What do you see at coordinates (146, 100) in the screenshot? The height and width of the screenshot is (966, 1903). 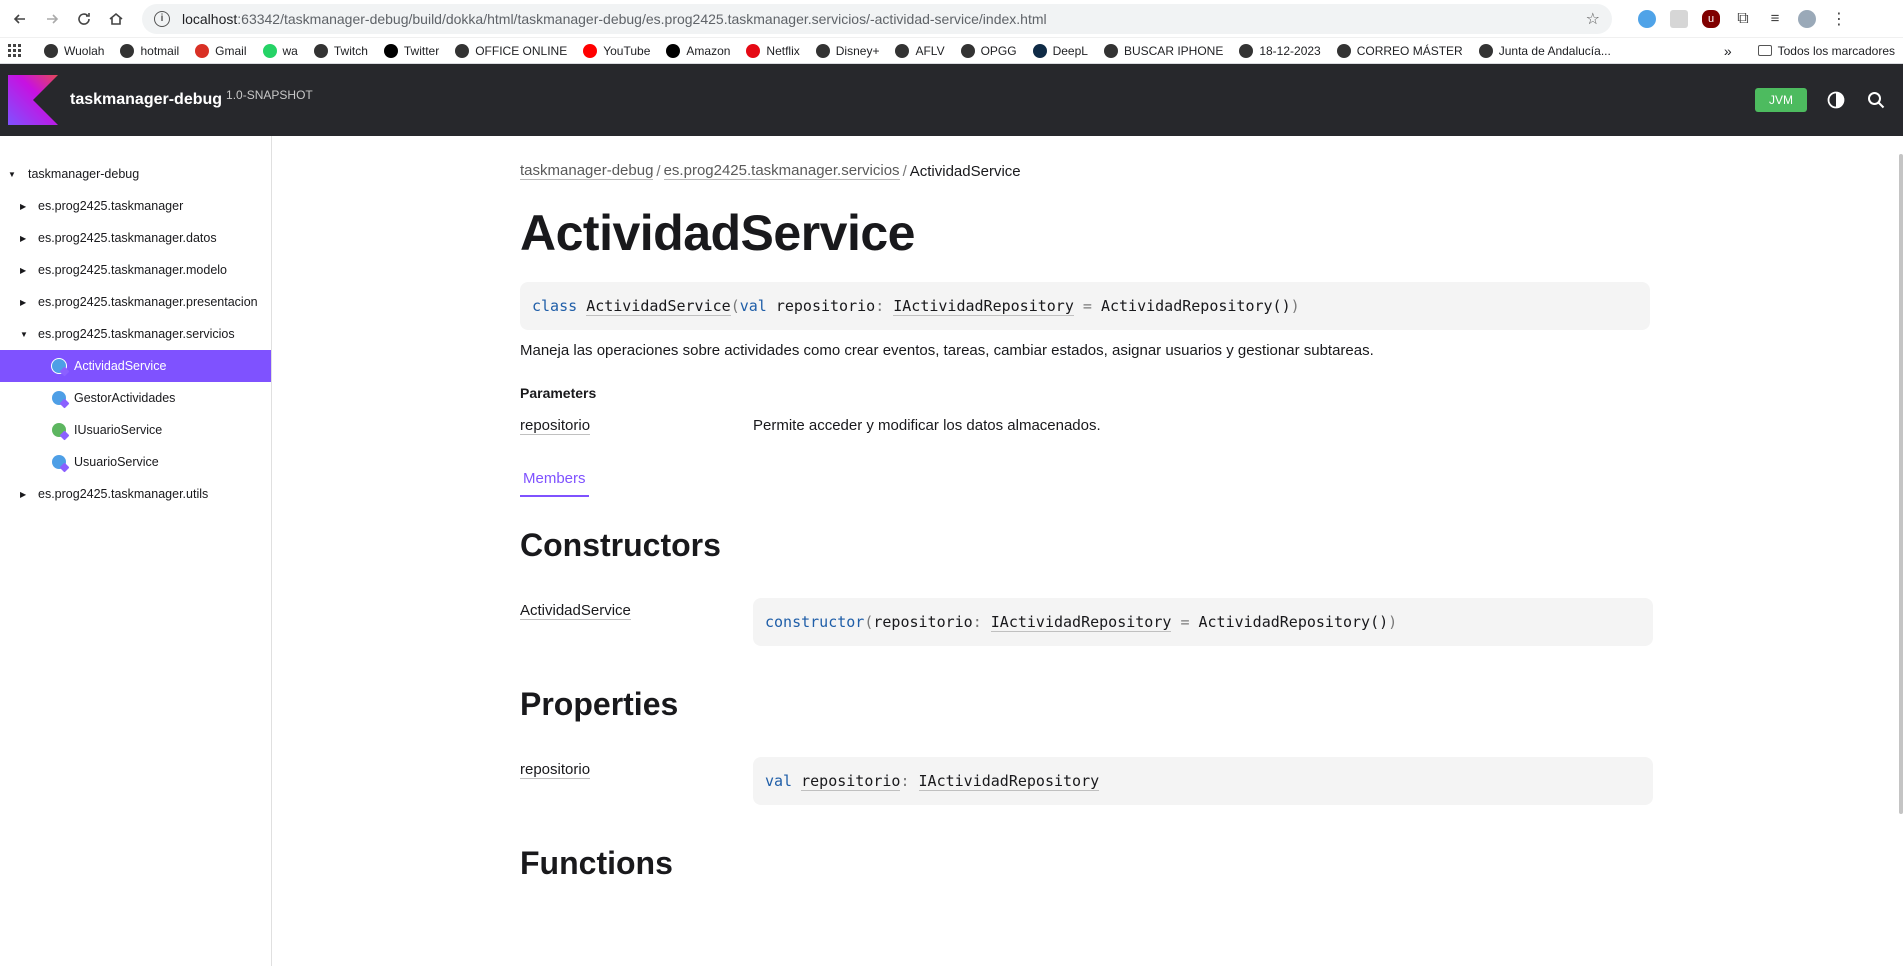 I see `project-name: taskmanager-debug` at bounding box center [146, 100].